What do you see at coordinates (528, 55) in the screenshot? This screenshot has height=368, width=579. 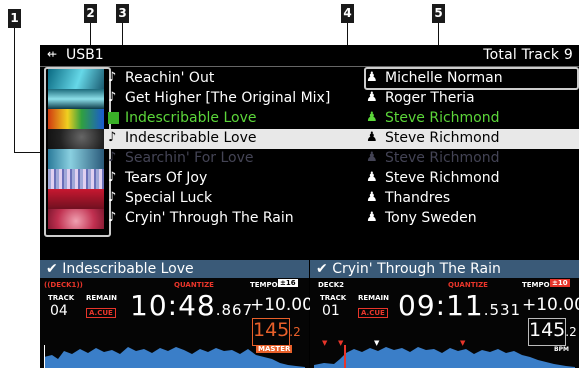 I see `total-tracks: Total Track 9` at bounding box center [528, 55].